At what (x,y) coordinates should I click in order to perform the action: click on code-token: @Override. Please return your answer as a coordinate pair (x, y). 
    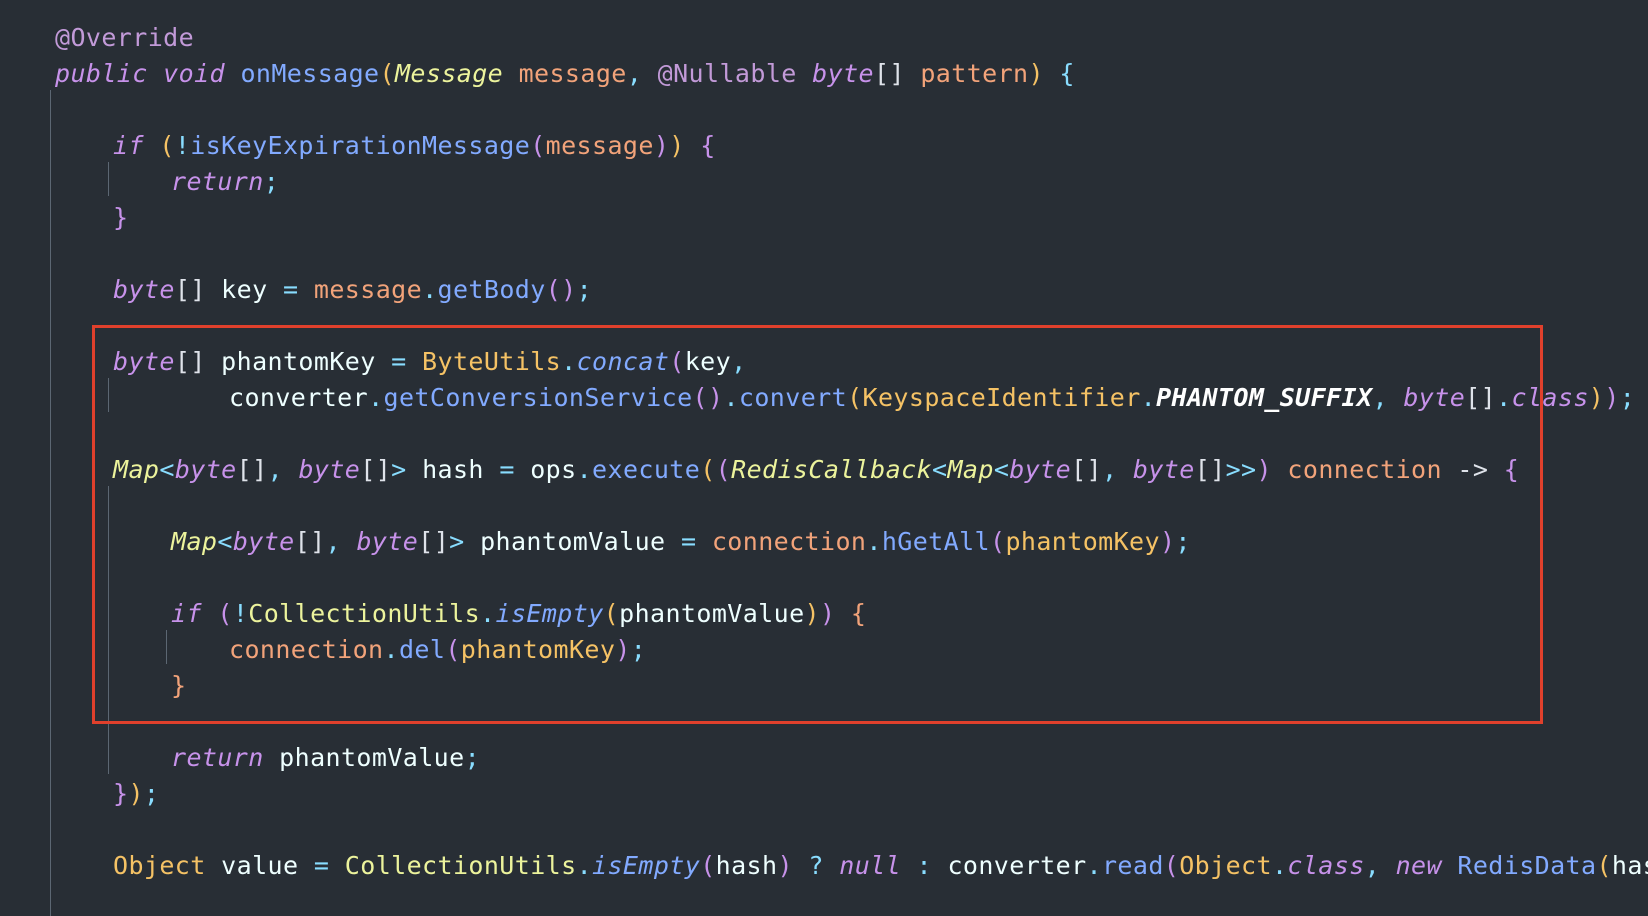
    Looking at the image, I should click on (125, 37).